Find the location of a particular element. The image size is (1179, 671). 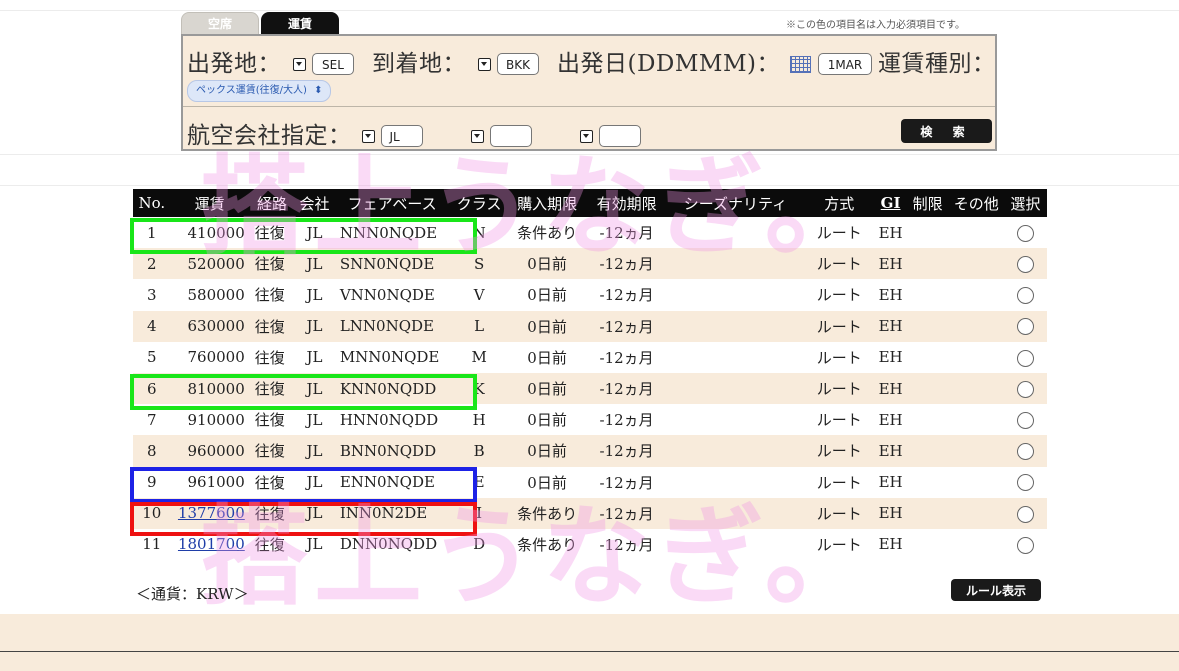

table-cell-fare: 1377600 is located at coordinates (209, 513).